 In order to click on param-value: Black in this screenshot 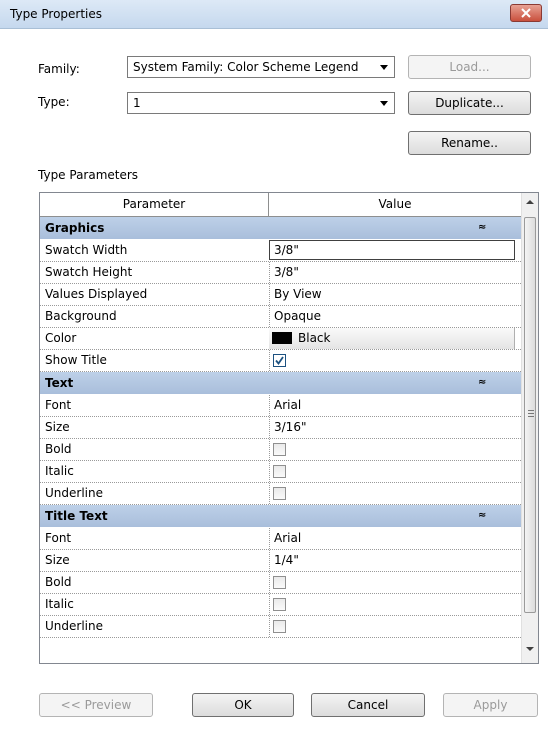, I will do `click(314, 338)`.